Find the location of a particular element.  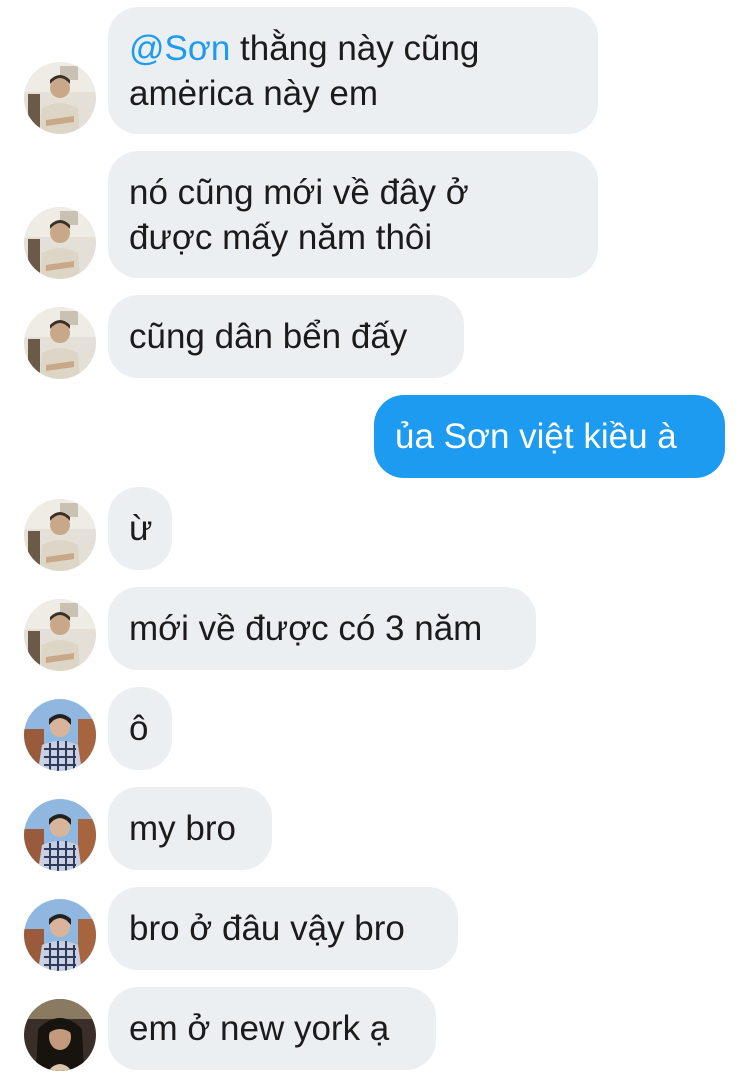

message-bubble-incoming: ừ is located at coordinates (140, 528).